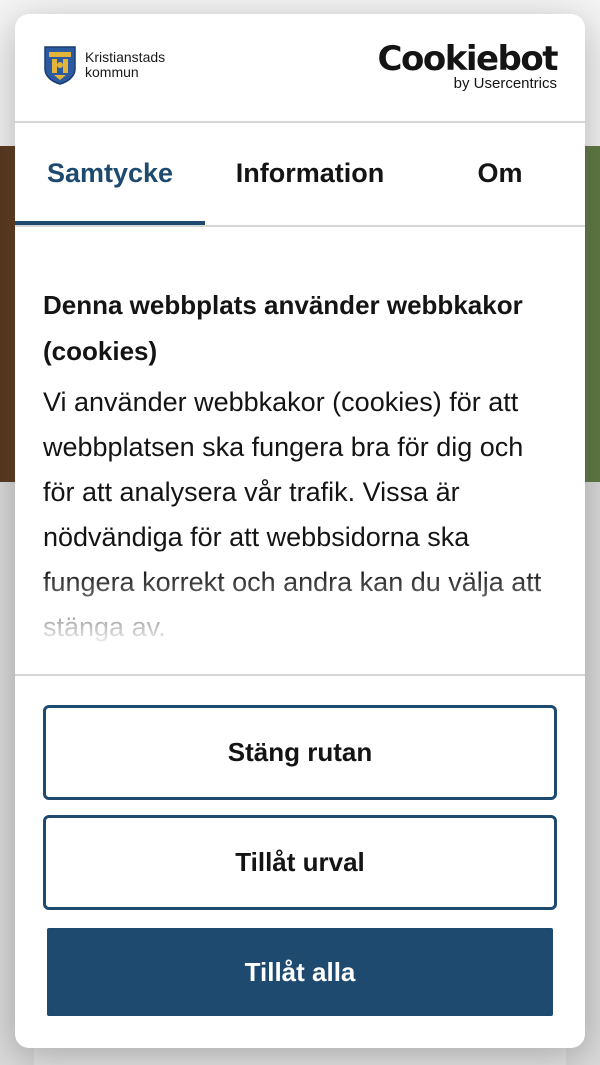  I want to click on cookiebot-name: Cookiebot, so click(468, 59).